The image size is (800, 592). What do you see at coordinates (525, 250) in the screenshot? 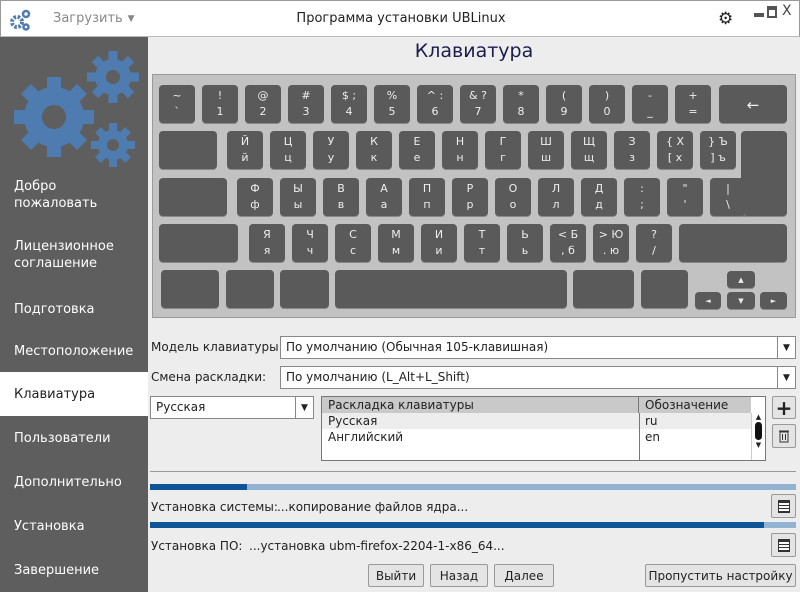
I see `key-label: ь` at bounding box center [525, 250].